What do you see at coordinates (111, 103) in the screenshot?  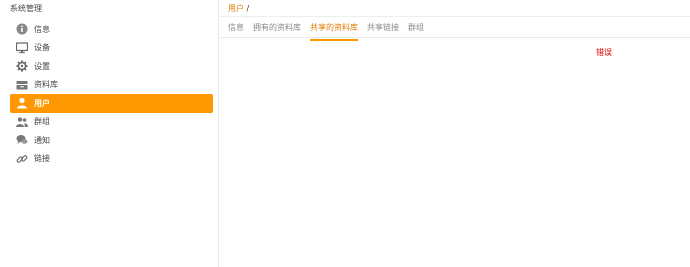 I see `sidebar-item-users: 用户` at bounding box center [111, 103].